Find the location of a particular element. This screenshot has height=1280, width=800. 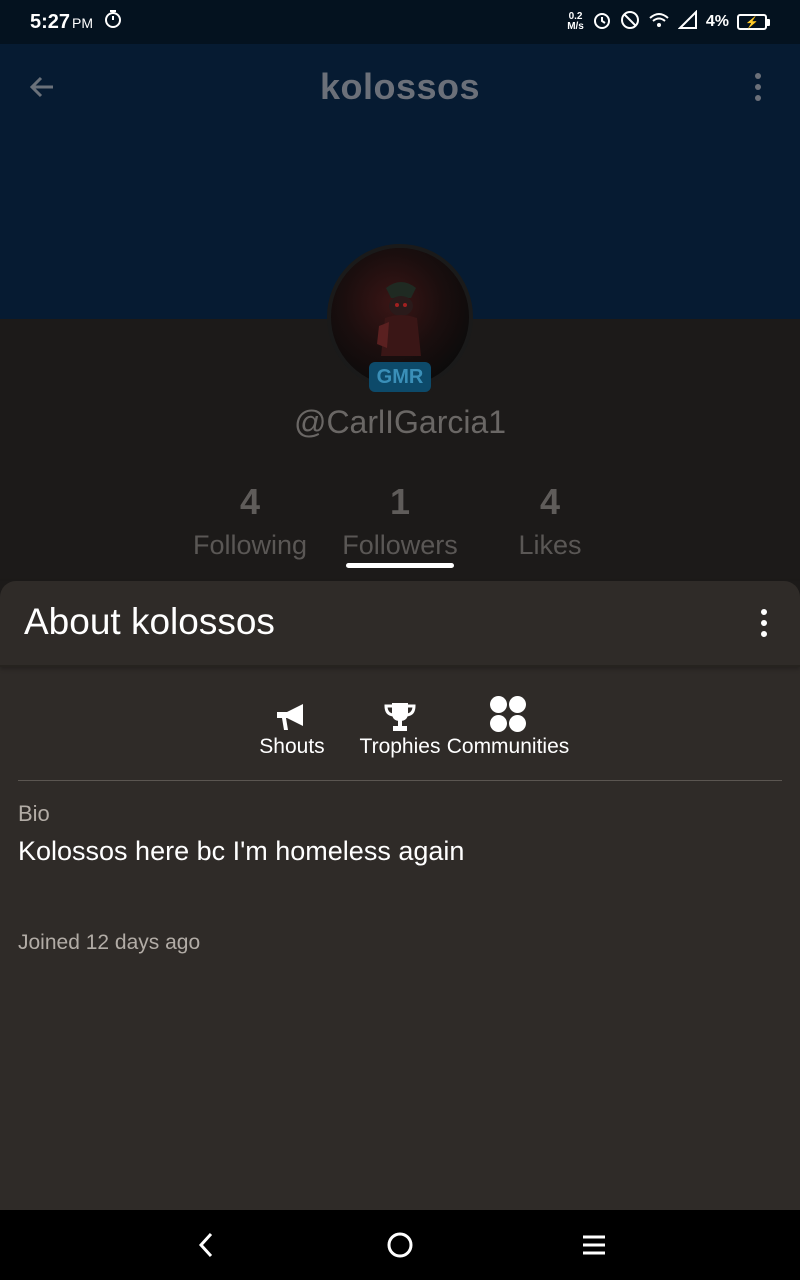

about-more-button is located at coordinates (764, 623).